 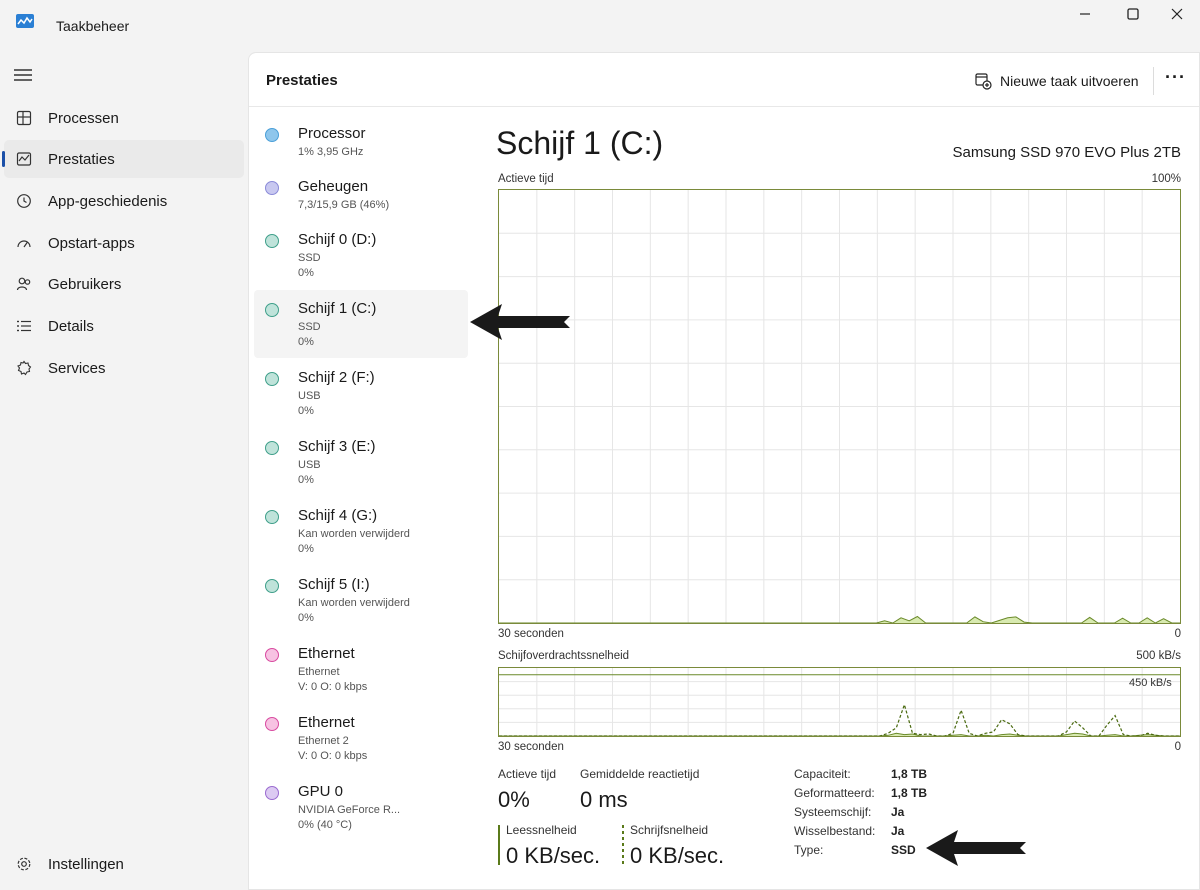 I want to click on sidebar-item-details: Details, so click(x=124, y=326).